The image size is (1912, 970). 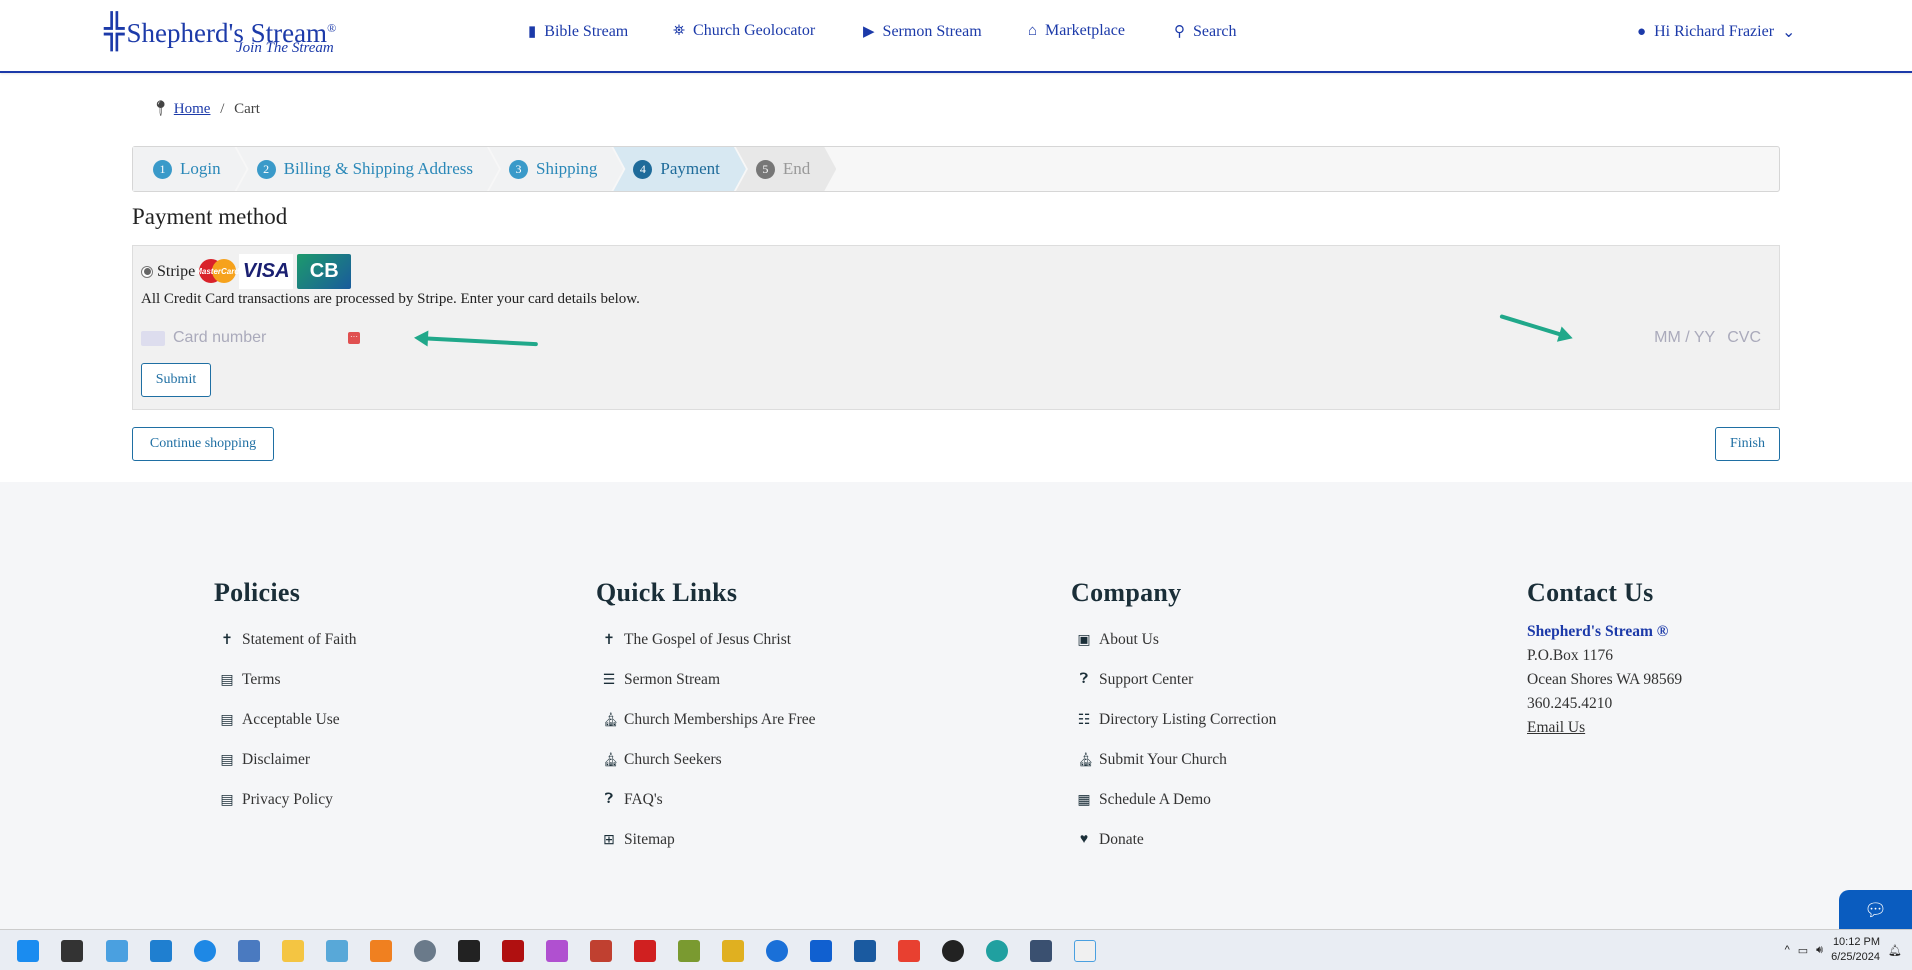 I want to click on link-label: Schedule A Demo, so click(x=1155, y=799).